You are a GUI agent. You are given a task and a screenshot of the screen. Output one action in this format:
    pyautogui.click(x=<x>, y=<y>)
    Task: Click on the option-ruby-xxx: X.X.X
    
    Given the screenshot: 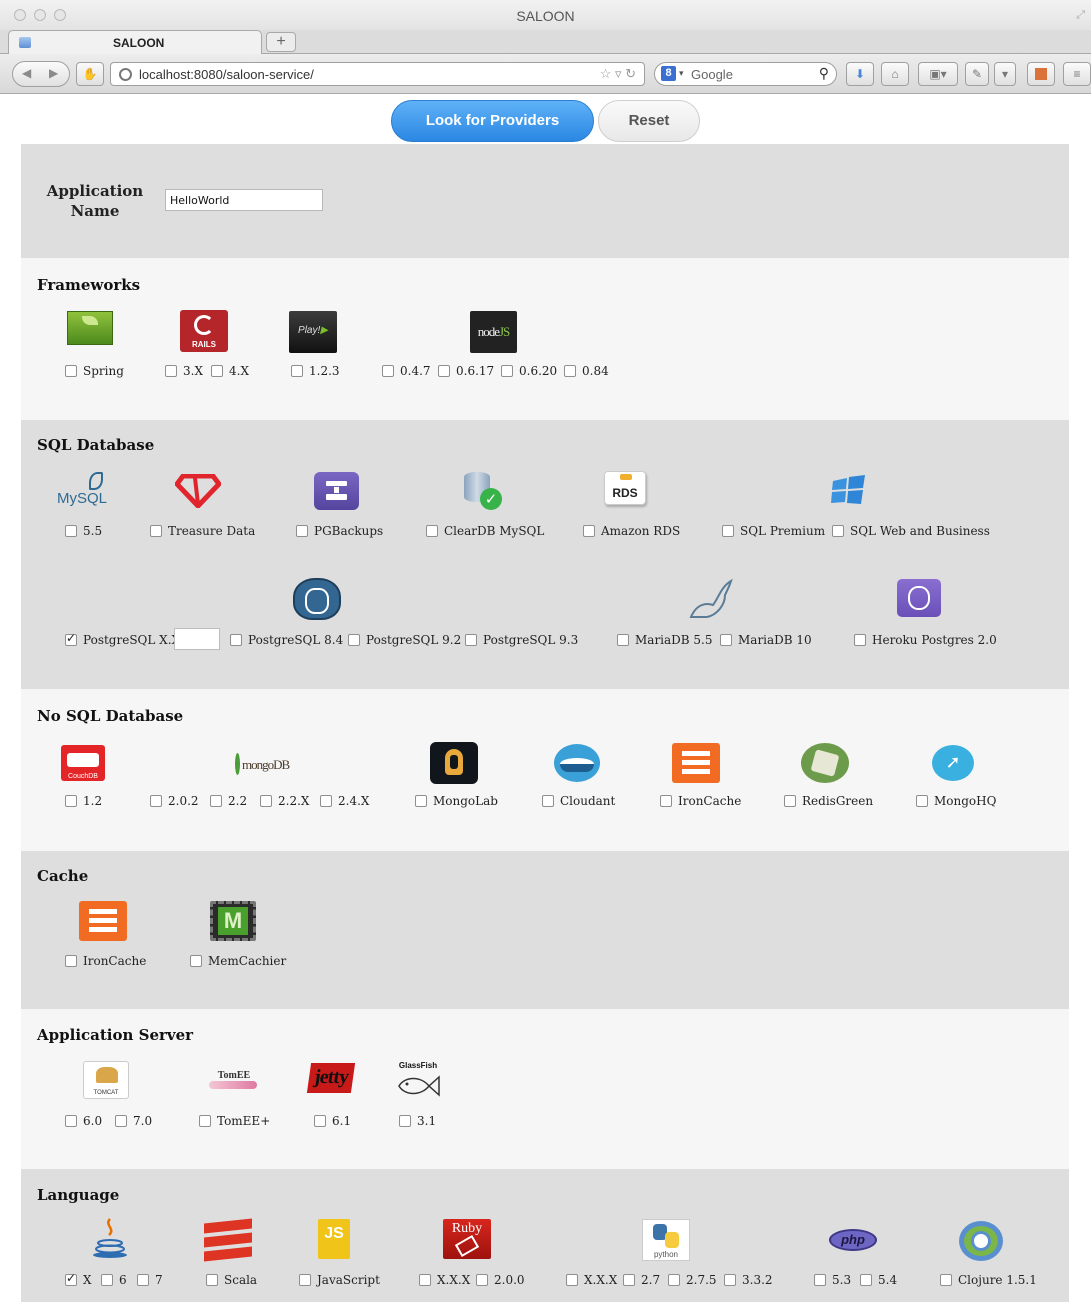 What is the action you would take?
    pyautogui.click(x=444, y=1281)
    